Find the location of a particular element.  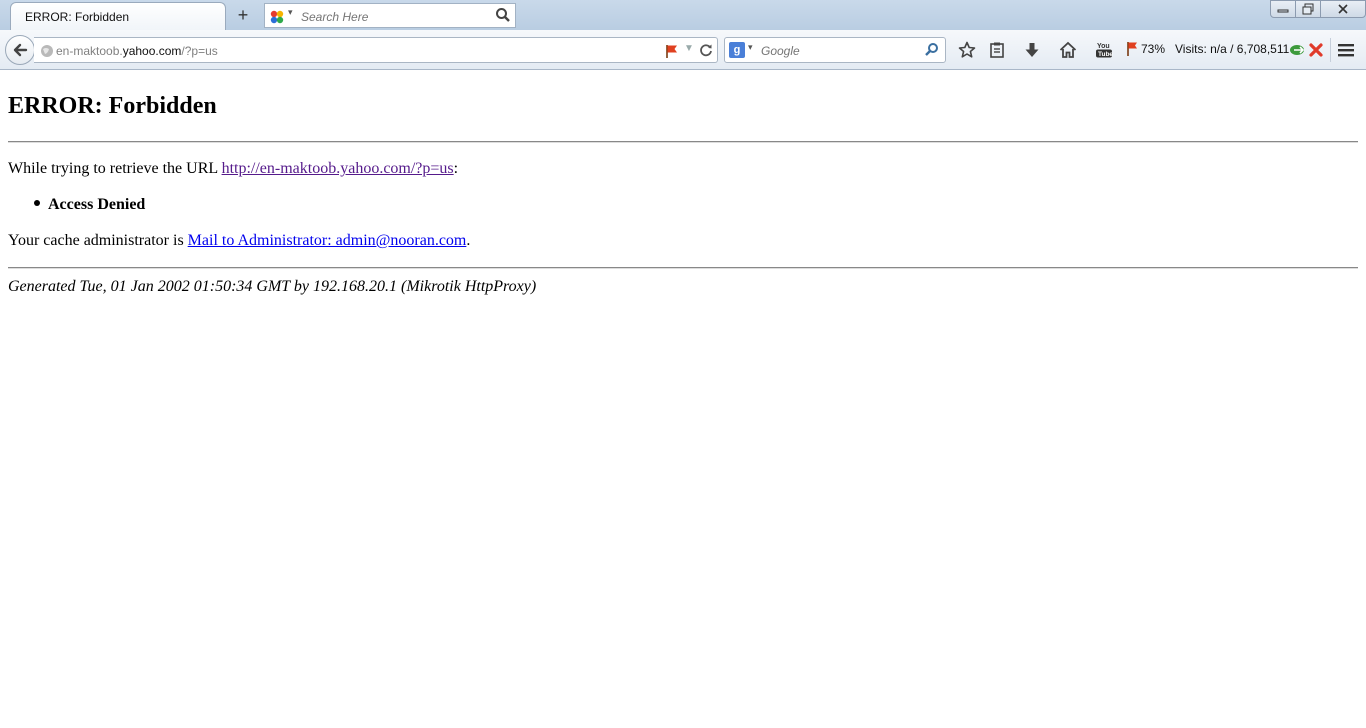

clipboard-icon is located at coordinates (997, 50).